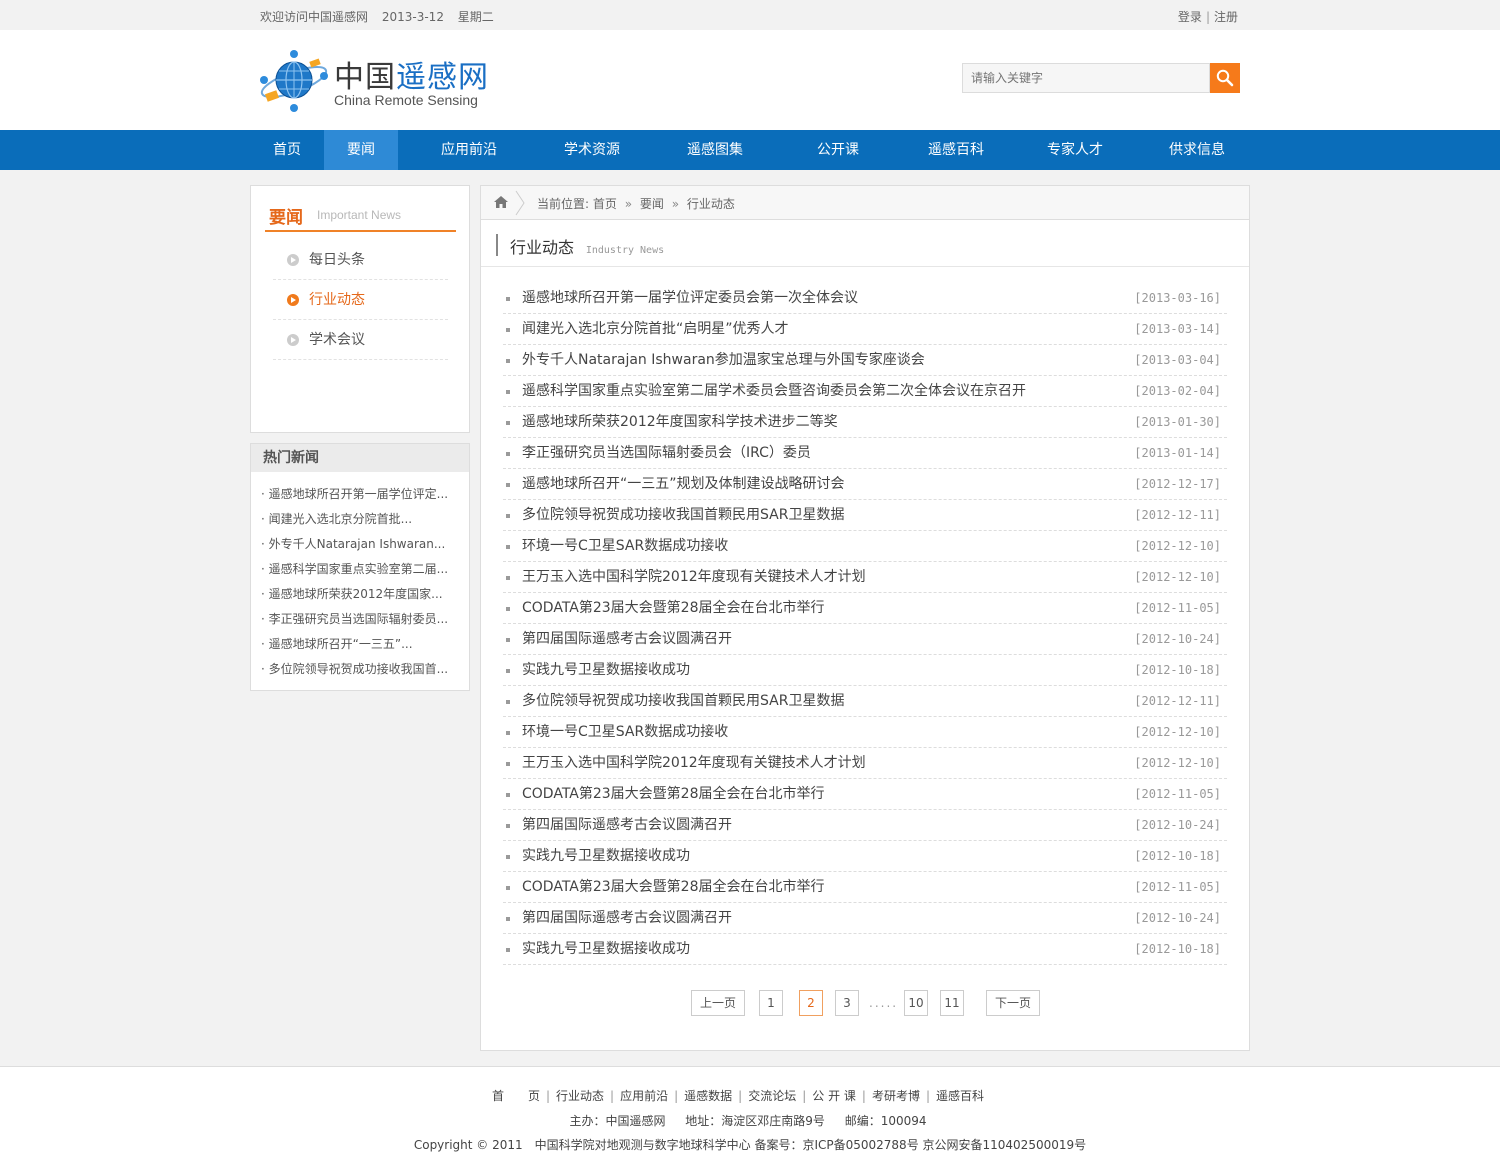  Describe the element at coordinates (1197, 150) in the screenshot. I see `nav-item: 供求信息` at that location.